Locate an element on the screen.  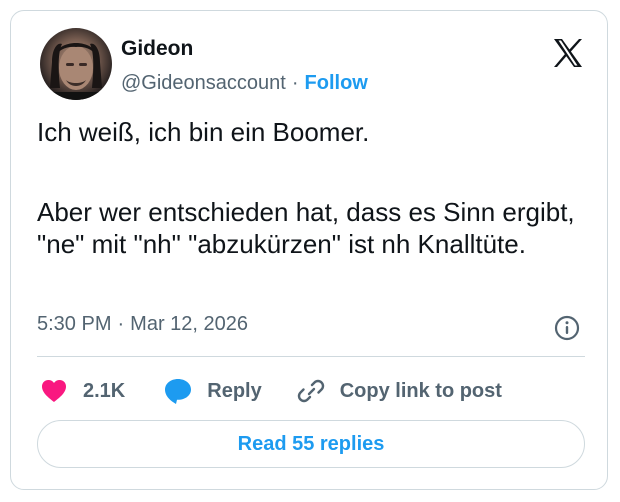
follow-button: Follow is located at coordinates (336, 83).